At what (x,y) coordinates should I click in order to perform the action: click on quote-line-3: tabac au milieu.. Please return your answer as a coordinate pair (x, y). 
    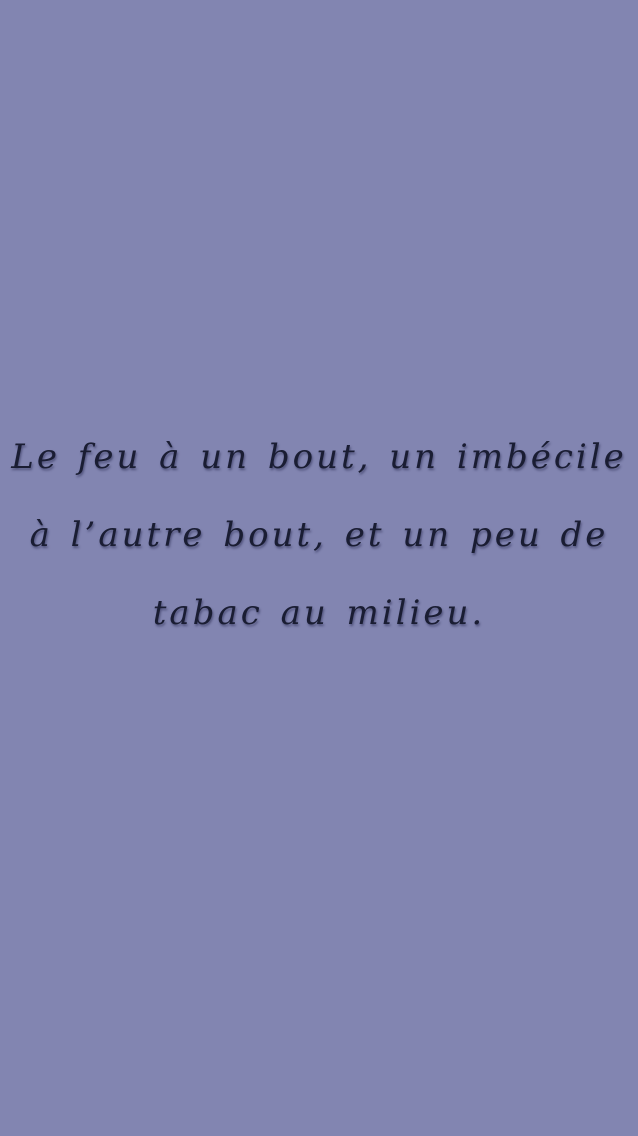
    Looking at the image, I should click on (319, 613).